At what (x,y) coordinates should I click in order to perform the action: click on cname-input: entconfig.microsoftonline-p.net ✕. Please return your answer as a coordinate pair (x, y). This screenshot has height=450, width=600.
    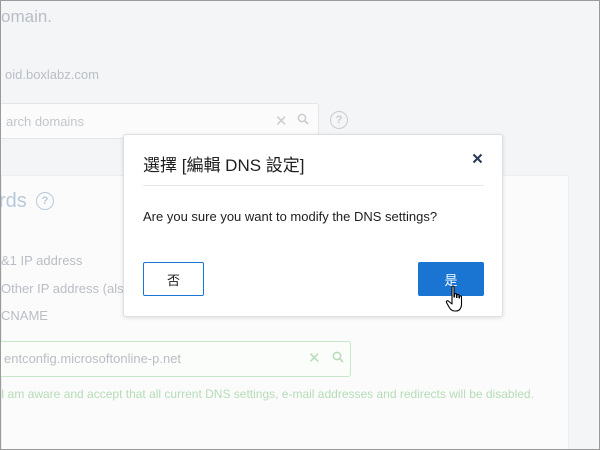
    Looking at the image, I should click on (176, 359).